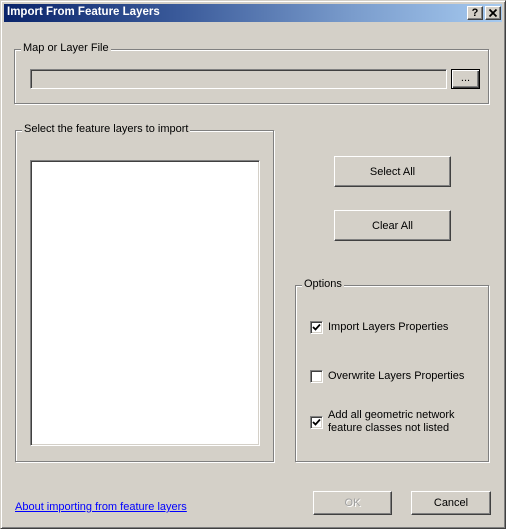 The height and width of the screenshot is (529, 506). Describe the element at coordinates (451, 503) in the screenshot. I see `cancel-button: Cancel` at that location.